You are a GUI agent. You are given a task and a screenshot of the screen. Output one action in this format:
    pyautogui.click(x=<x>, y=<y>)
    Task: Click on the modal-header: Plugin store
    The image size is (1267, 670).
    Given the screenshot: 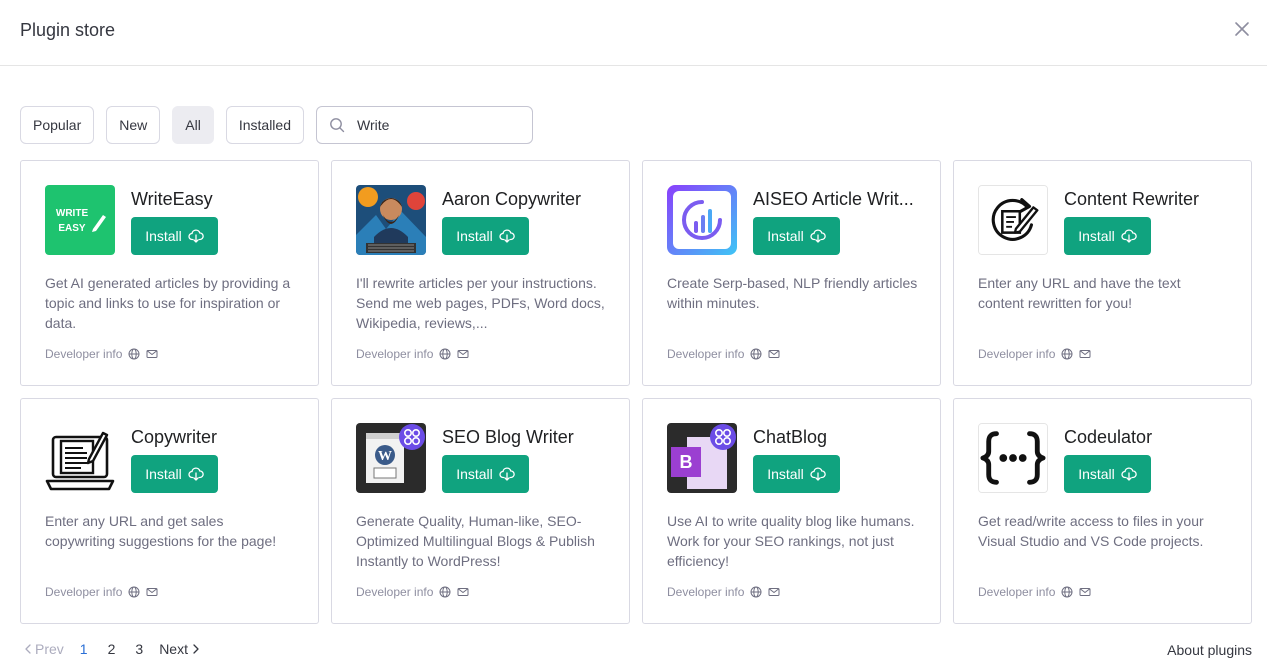 What is the action you would take?
    pyautogui.click(x=633, y=33)
    